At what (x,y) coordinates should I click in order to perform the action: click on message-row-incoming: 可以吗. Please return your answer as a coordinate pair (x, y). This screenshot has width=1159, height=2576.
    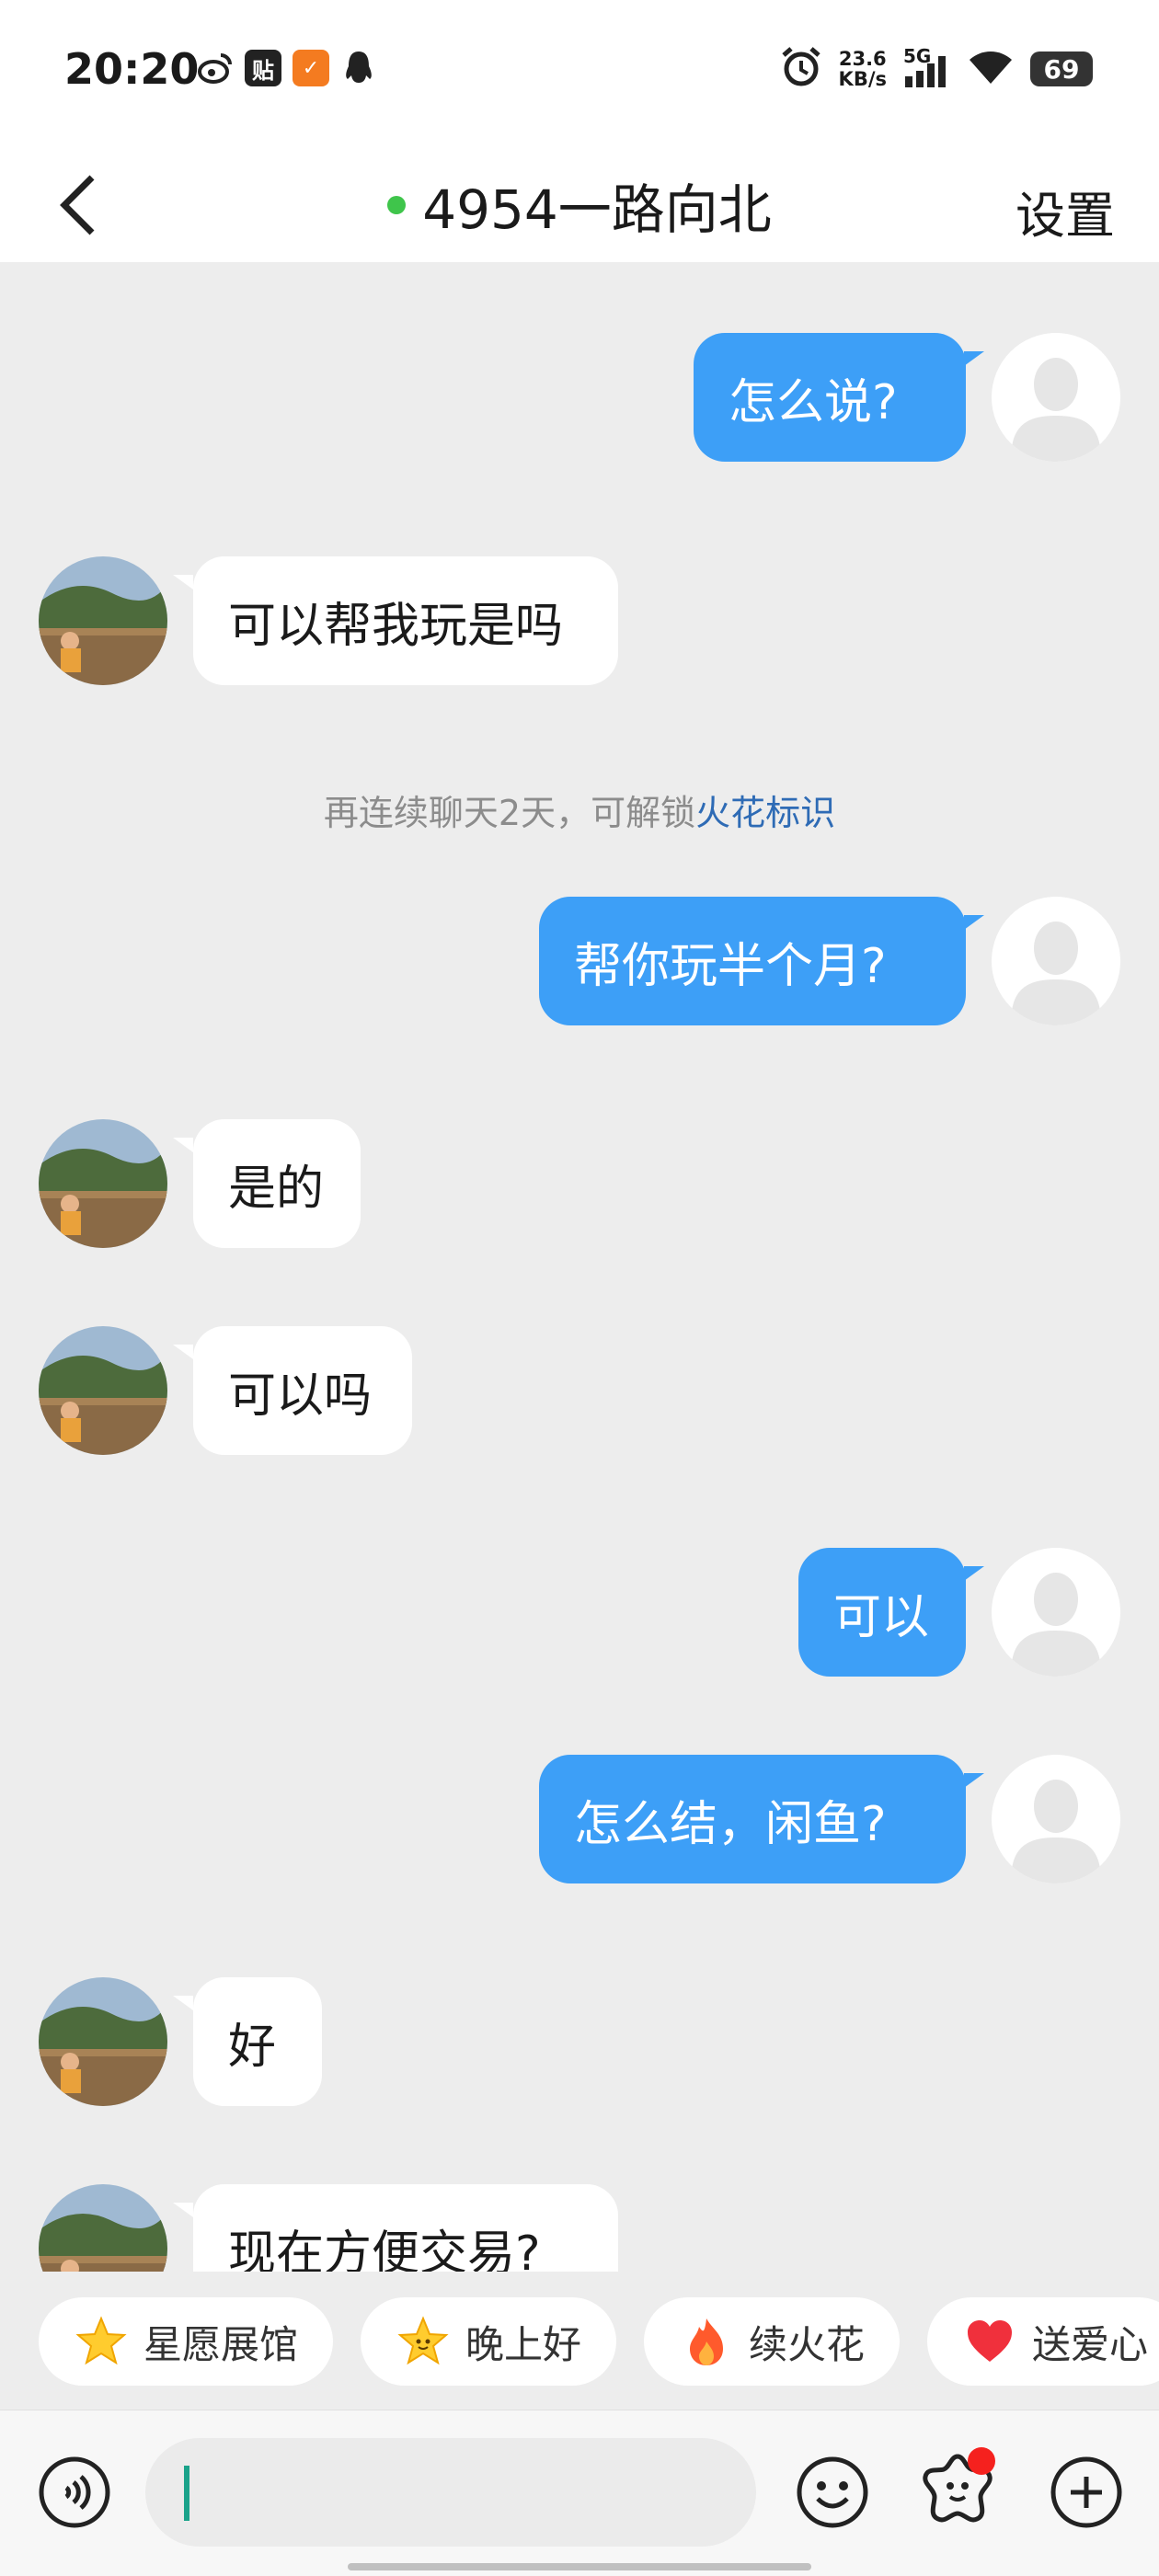
    Looking at the image, I should click on (579, 1390).